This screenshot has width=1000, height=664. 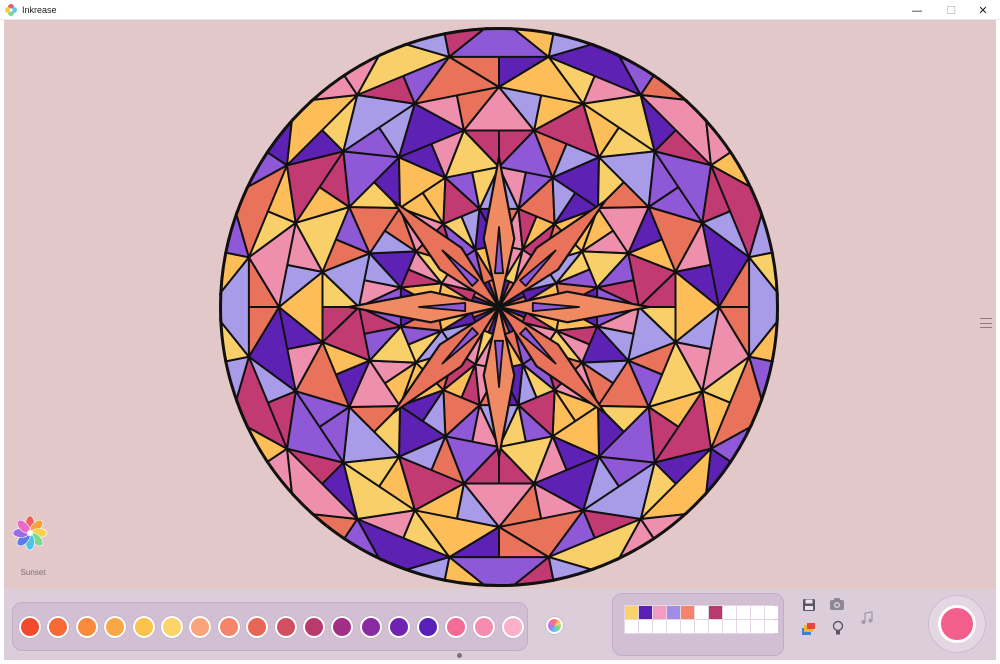 I want to click on current-color-indicator, so click(x=957, y=624).